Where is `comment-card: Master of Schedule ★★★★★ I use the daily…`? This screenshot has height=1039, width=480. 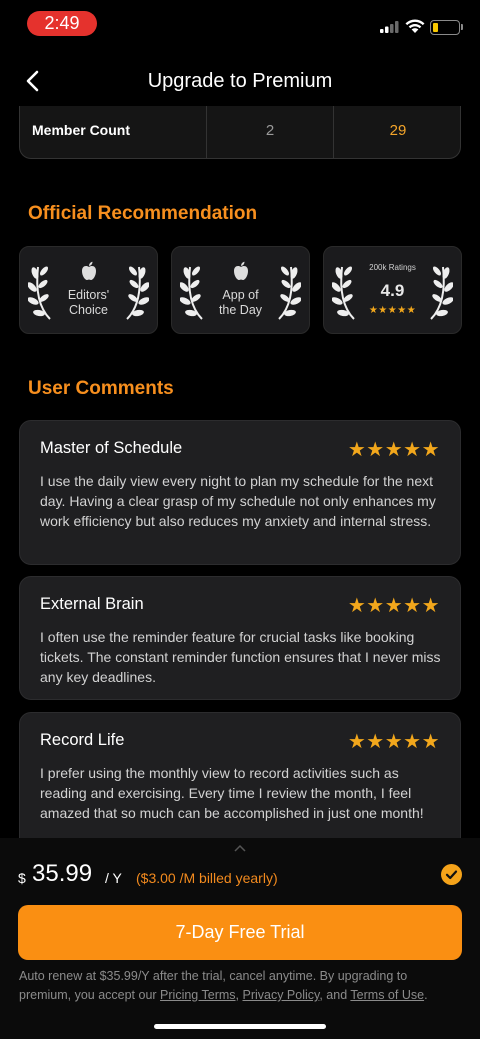
comment-card: Master of Schedule ★★★★★ I use the daily… is located at coordinates (240, 492).